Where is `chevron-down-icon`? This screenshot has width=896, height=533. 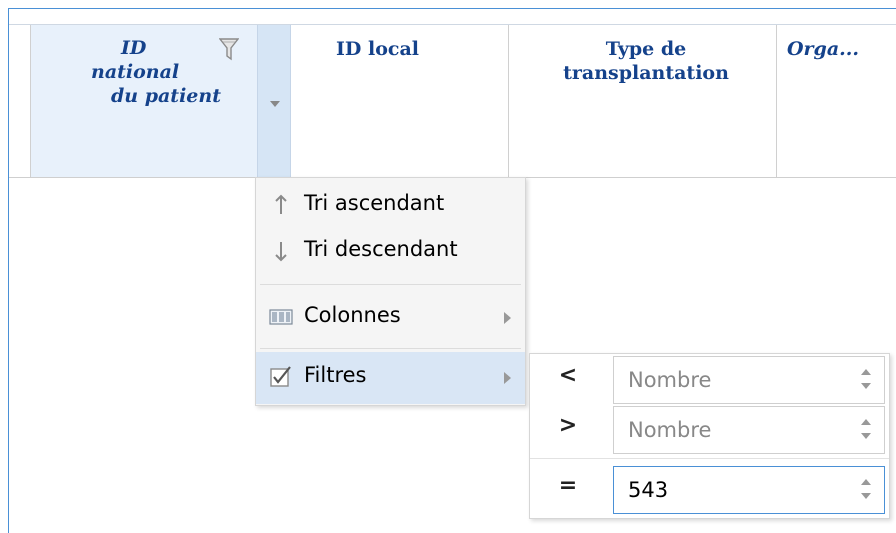
chevron-down-icon is located at coordinates (275, 104).